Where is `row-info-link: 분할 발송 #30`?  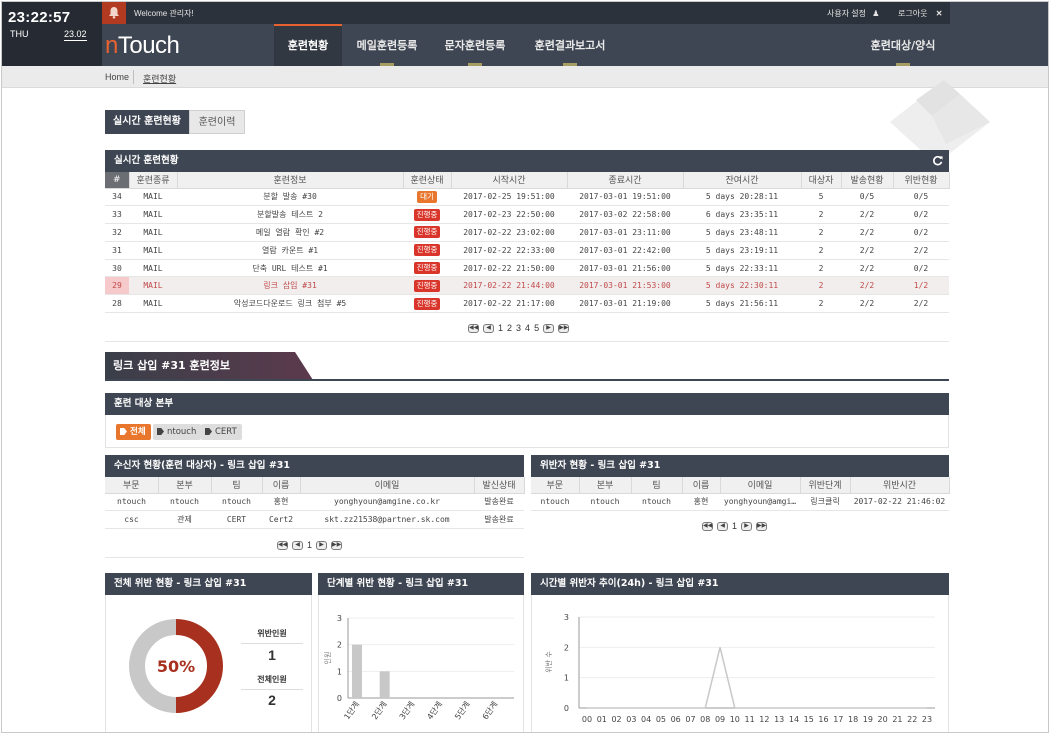
row-info-link: 분할 발송 #30 is located at coordinates (290, 197).